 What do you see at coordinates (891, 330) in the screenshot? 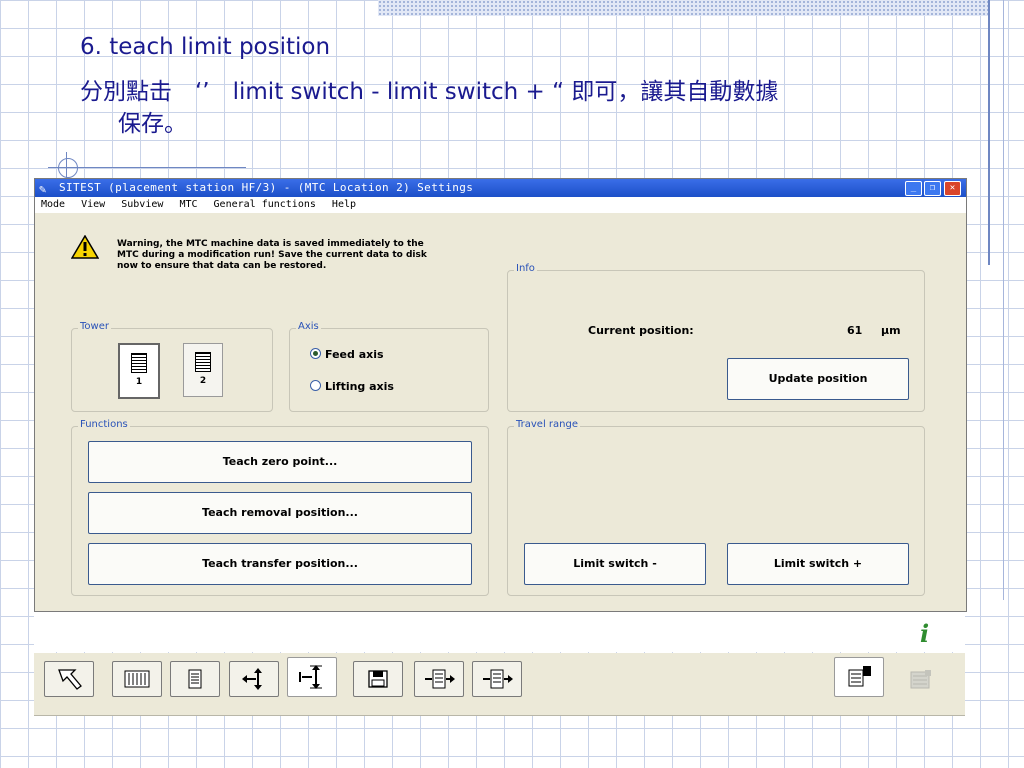
I see `current-position-unit: µm` at bounding box center [891, 330].